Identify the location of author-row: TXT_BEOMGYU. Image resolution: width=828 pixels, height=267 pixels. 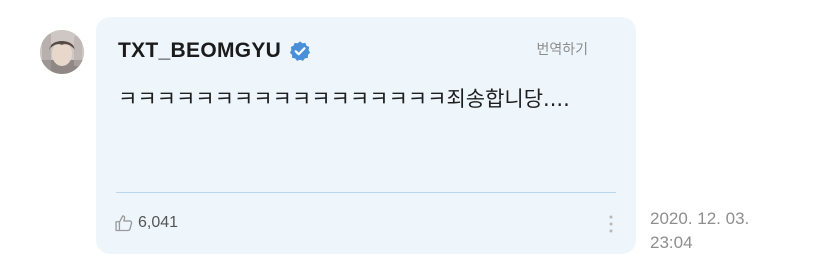
(214, 51).